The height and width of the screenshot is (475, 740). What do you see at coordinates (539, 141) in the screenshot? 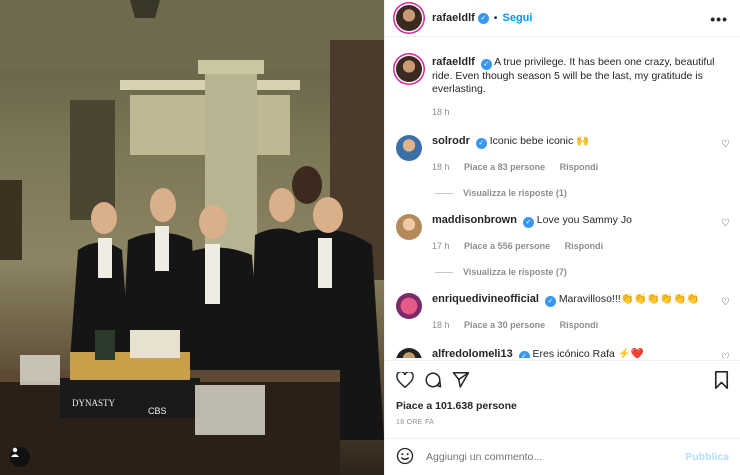
I see `comment-text: Iconic bebe iconic 🙌` at bounding box center [539, 141].